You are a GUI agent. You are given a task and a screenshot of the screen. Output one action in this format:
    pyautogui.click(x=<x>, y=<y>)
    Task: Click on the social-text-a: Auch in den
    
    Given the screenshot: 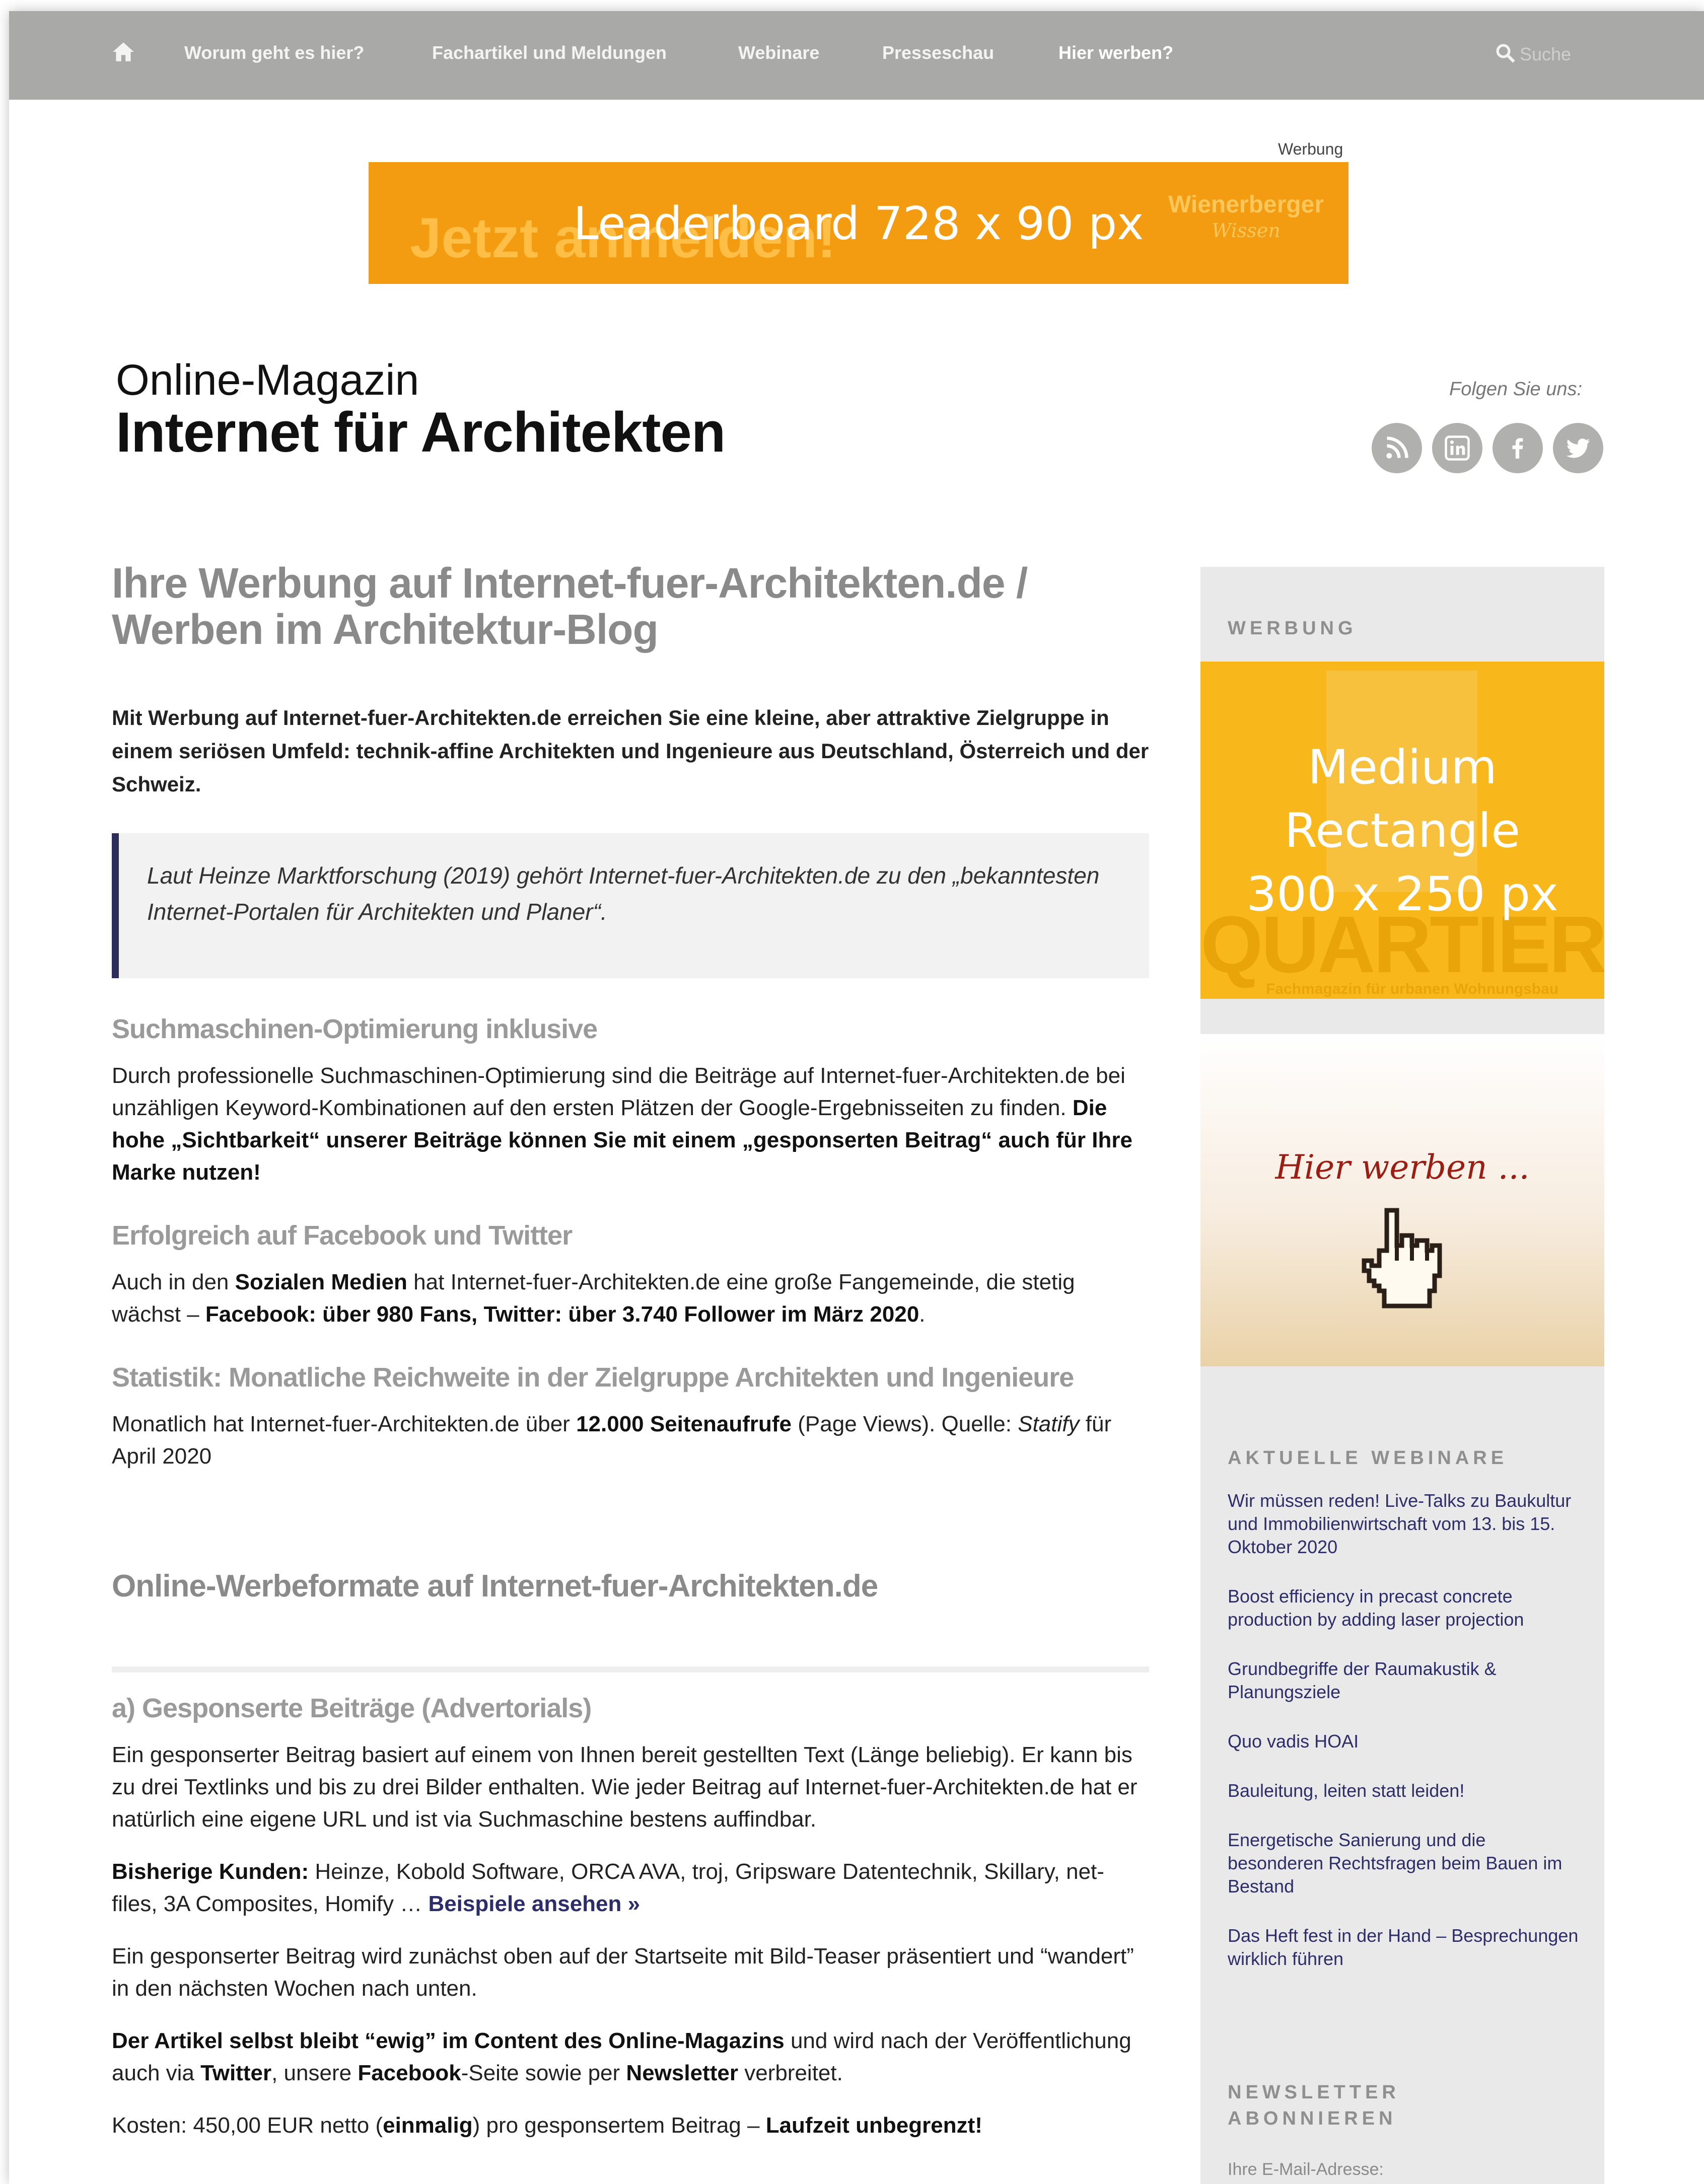 What is the action you would take?
    pyautogui.click(x=170, y=1281)
    